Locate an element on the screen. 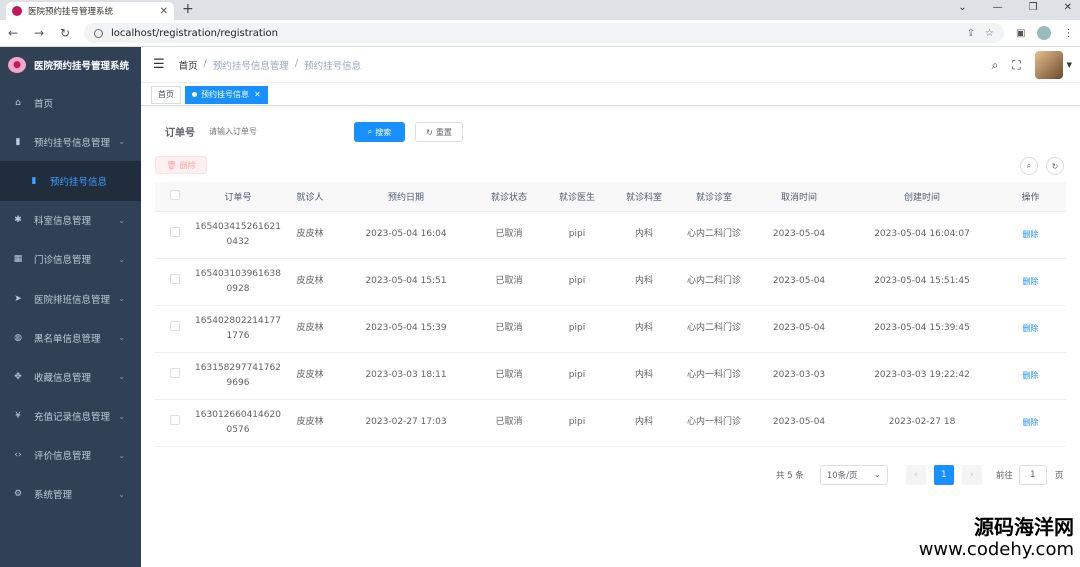  sidebar-item-label: 门诊信息管理 is located at coordinates (63, 261).